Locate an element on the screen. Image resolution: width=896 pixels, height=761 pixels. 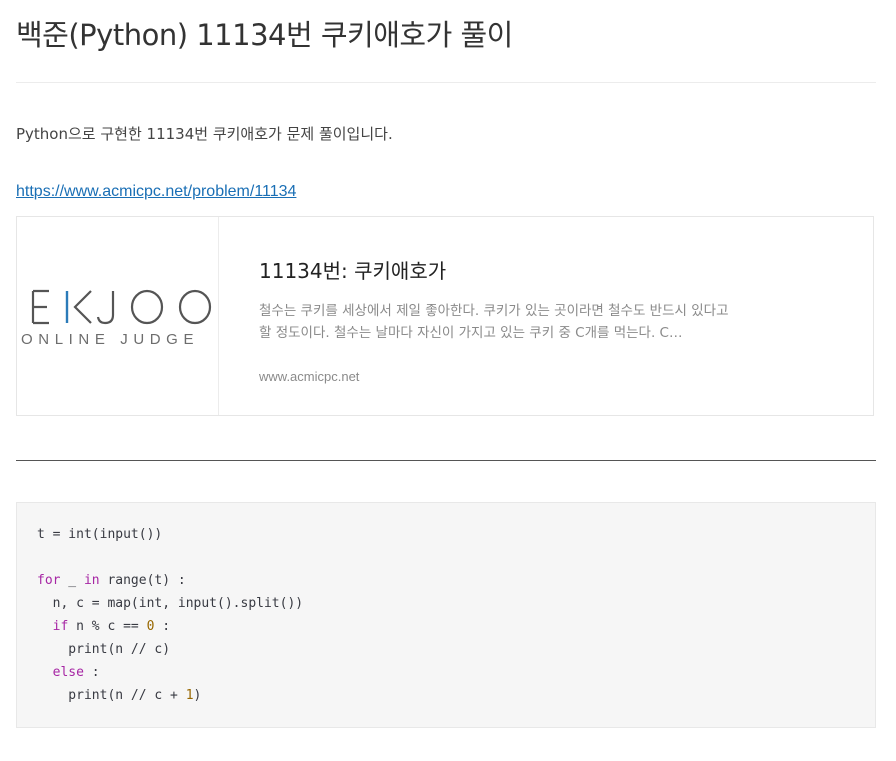
card-thumbnail: ONLINE JUDGE is located at coordinates (118, 316).